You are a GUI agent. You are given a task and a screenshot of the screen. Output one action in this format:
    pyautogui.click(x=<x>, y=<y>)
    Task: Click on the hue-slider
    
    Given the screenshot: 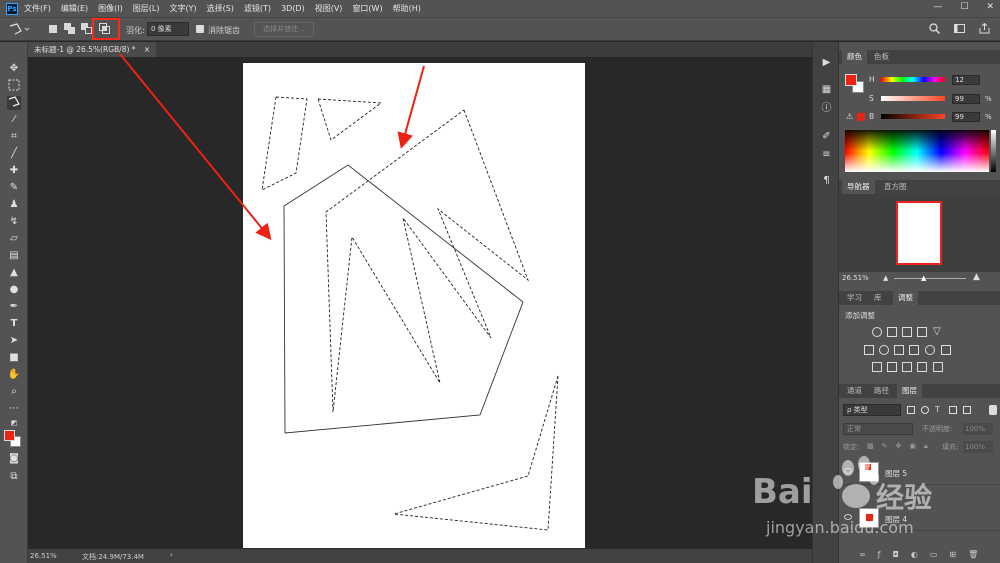 What is the action you would take?
    pyautogui.click(x=913, y=79)
    